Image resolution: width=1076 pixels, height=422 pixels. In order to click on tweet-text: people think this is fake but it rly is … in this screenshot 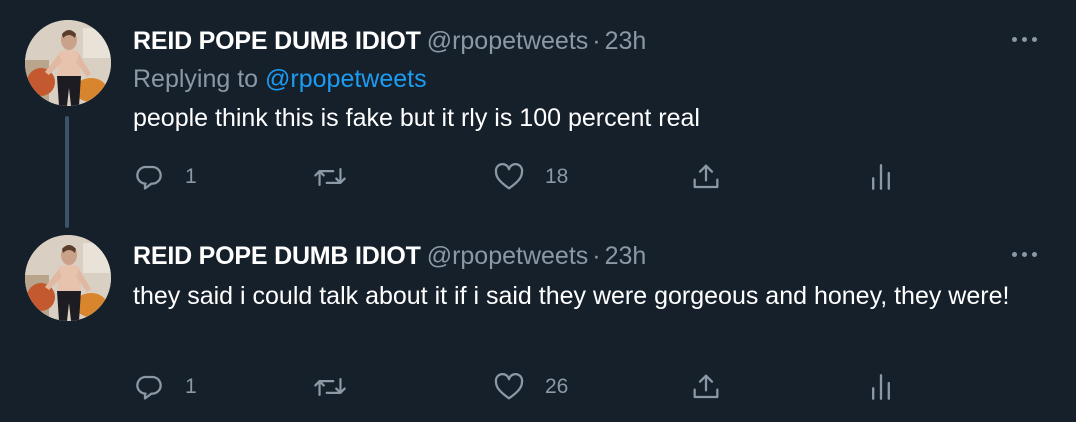, I will do `click(416, 118)`.